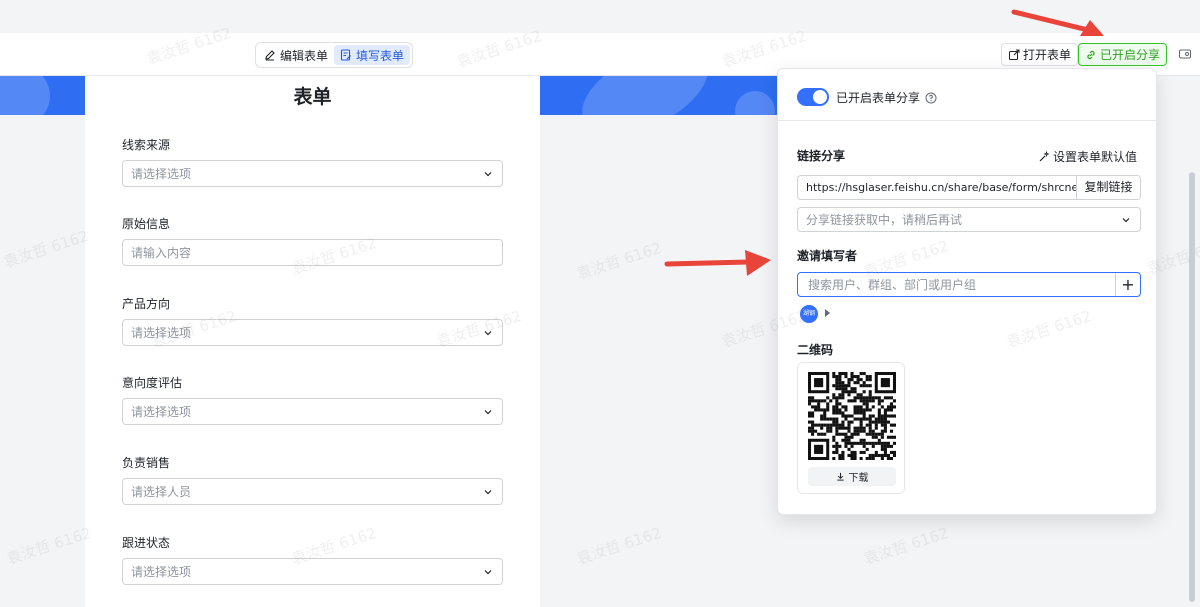 The height and width of the screenshot is (607, 1200). I want to click on form-share-toggle, so click(813, 97).